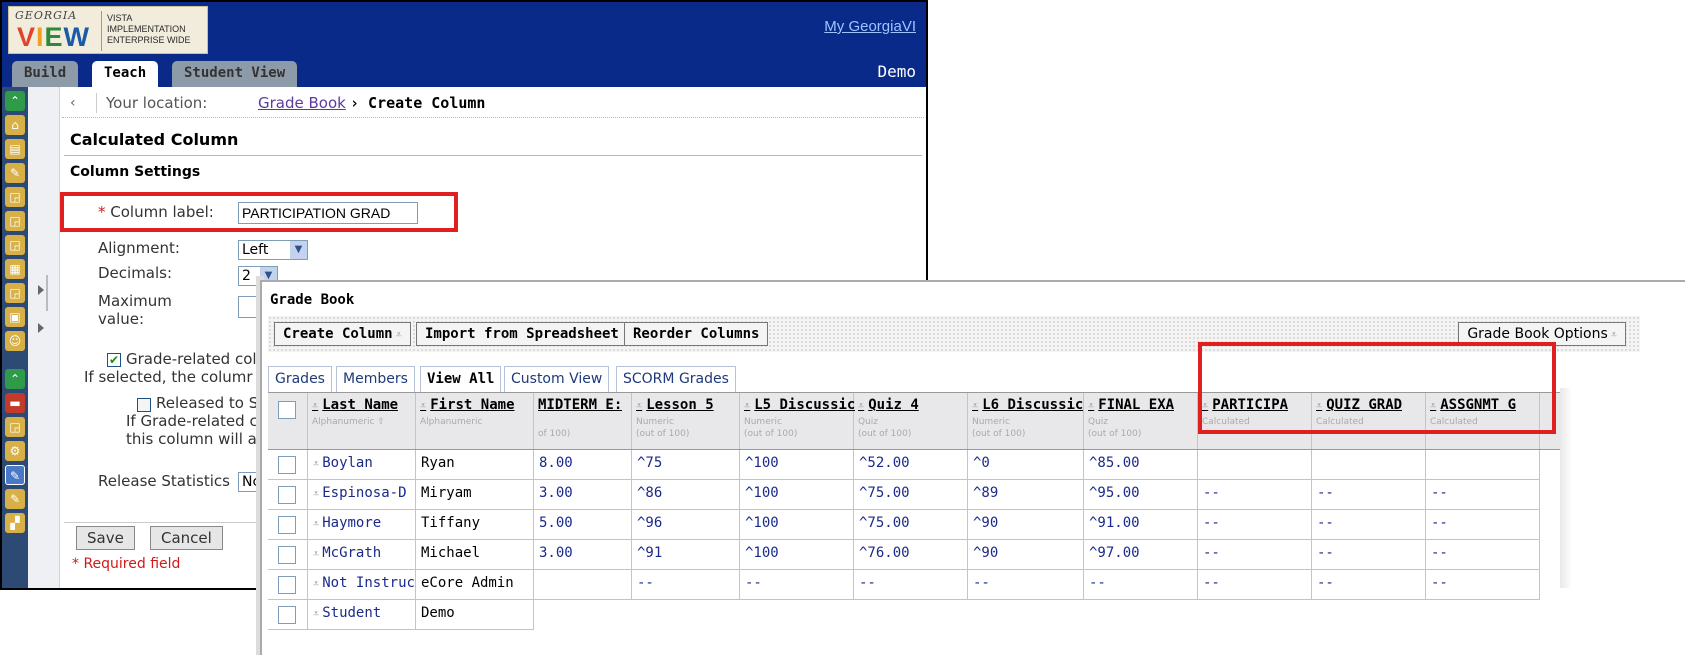  What do you see at coordinates (45, 74) in the screenshot?
I see `tab-build: Build` at bounding box center [45, 74].